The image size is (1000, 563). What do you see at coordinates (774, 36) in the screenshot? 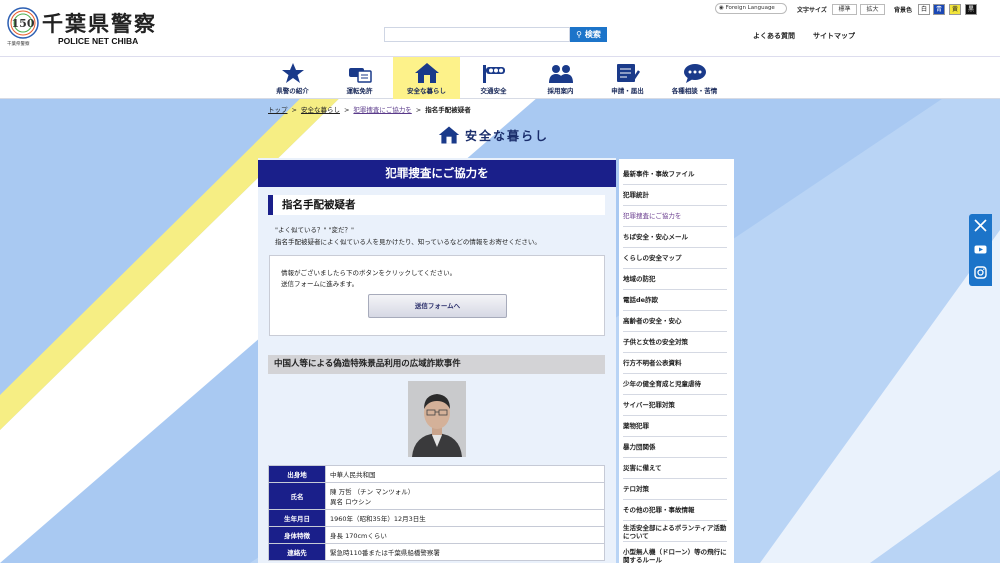
I see `faq-link: よくある質問` at bounding box center [774, 36].